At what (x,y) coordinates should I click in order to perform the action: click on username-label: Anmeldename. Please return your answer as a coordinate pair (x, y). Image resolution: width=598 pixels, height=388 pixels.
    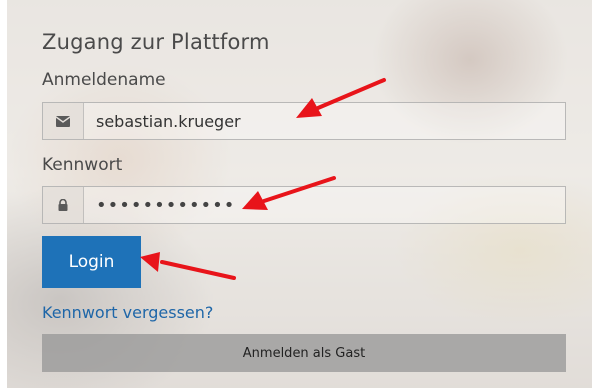
    Looking at the image, I should click on (104, 80).